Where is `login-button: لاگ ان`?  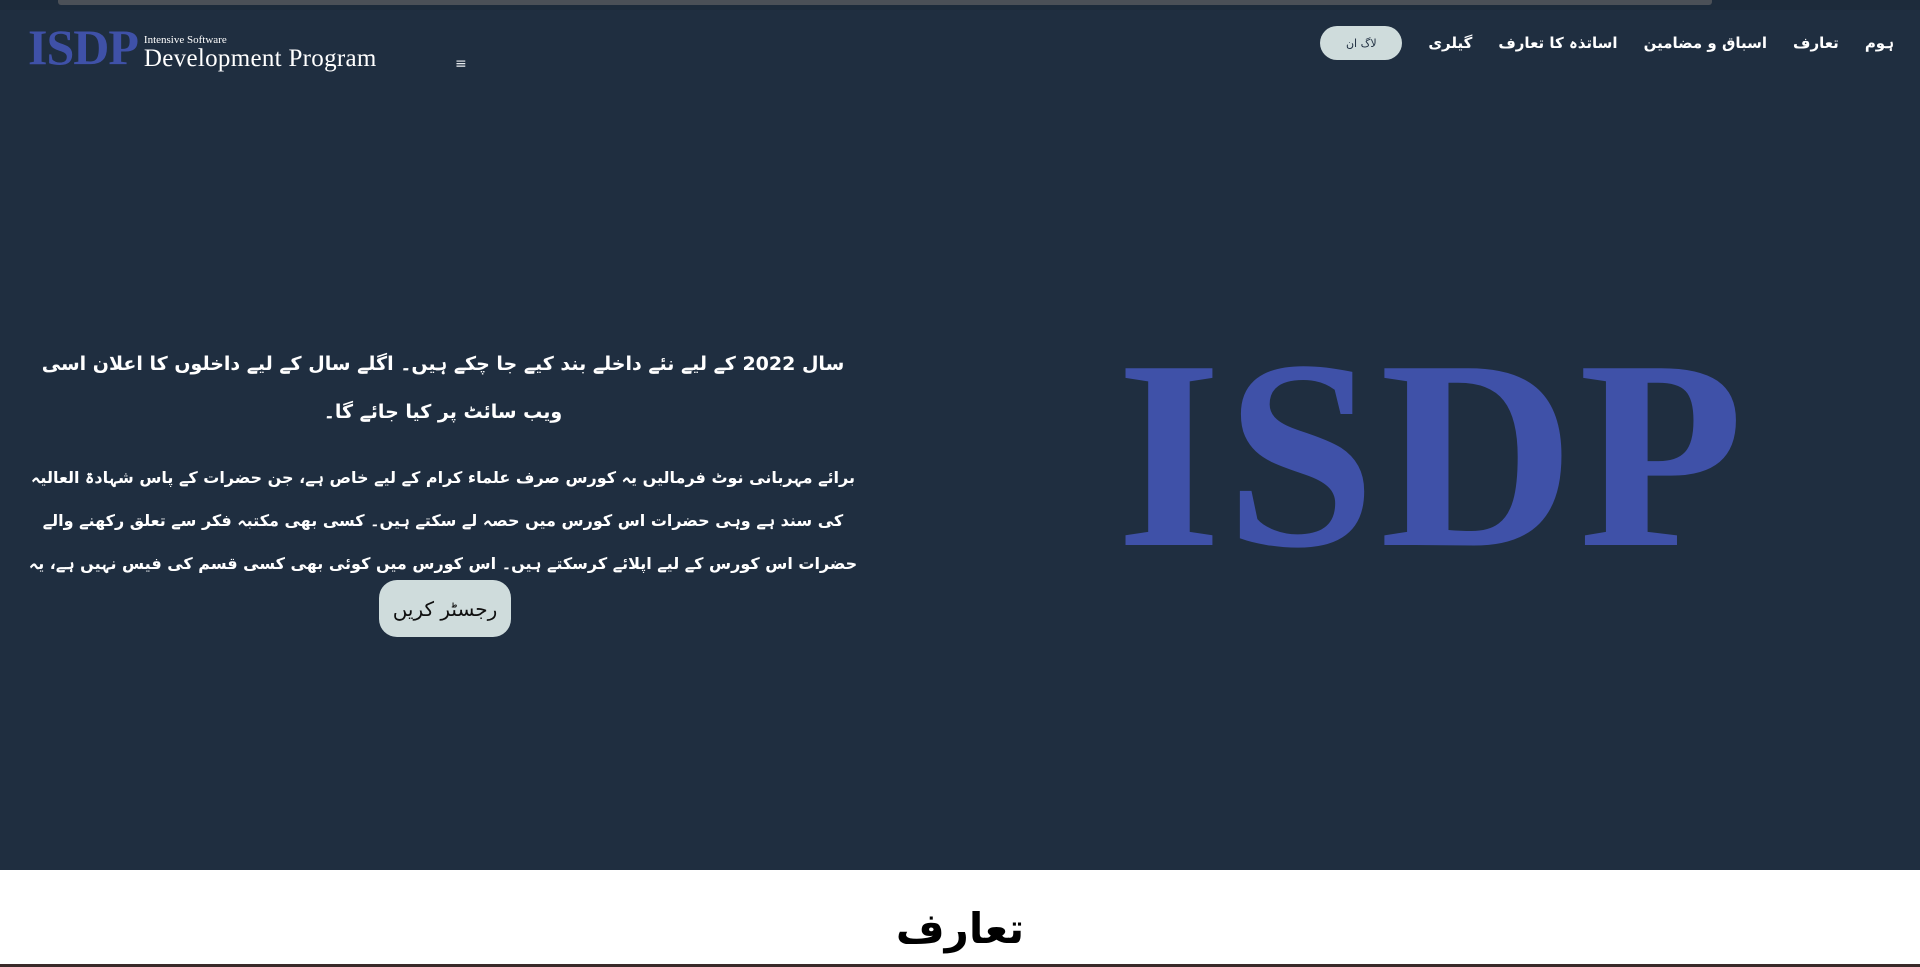 login-button: لاگ ان is located at coordinates (1361, 43).